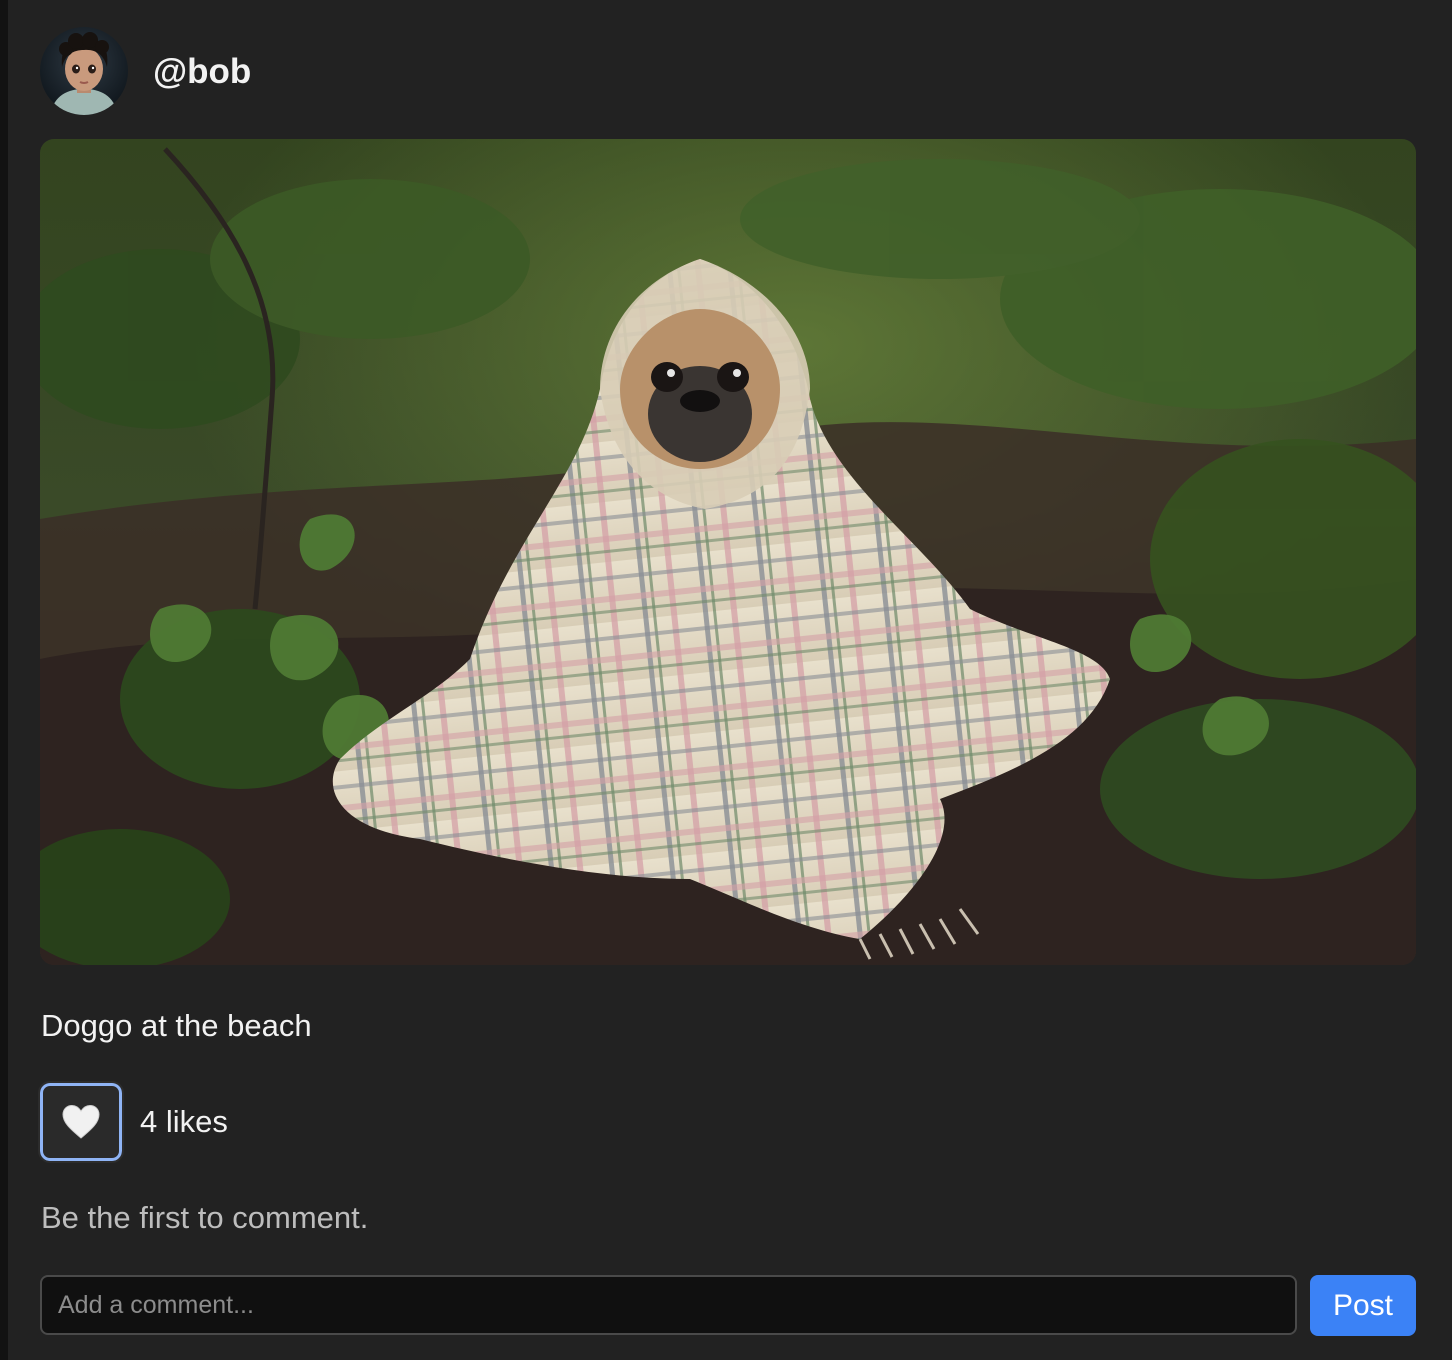 The height and width of the screenshot is (1360, 1452). I want to click on post-caption: Doggo at the beach, so click(176, 1025).